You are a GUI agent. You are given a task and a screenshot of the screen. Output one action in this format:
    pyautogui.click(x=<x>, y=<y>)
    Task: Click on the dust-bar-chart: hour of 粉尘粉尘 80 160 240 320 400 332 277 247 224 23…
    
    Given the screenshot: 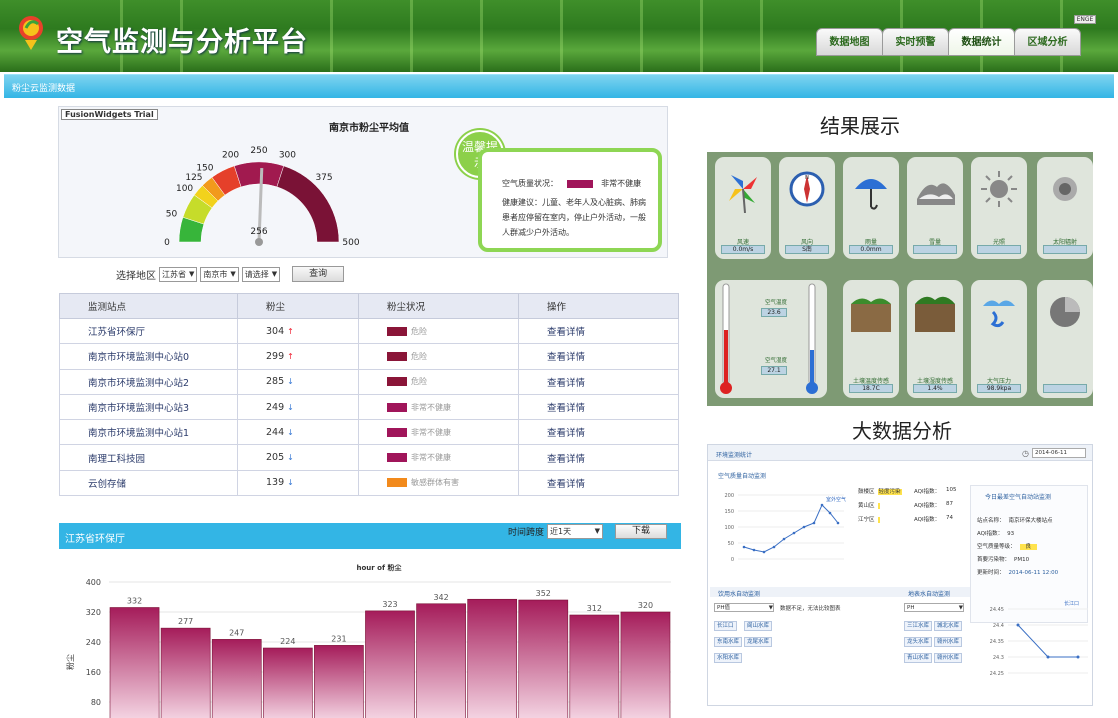 What is the action you would take?
    pyautogui.click(x=368, y=640)
    